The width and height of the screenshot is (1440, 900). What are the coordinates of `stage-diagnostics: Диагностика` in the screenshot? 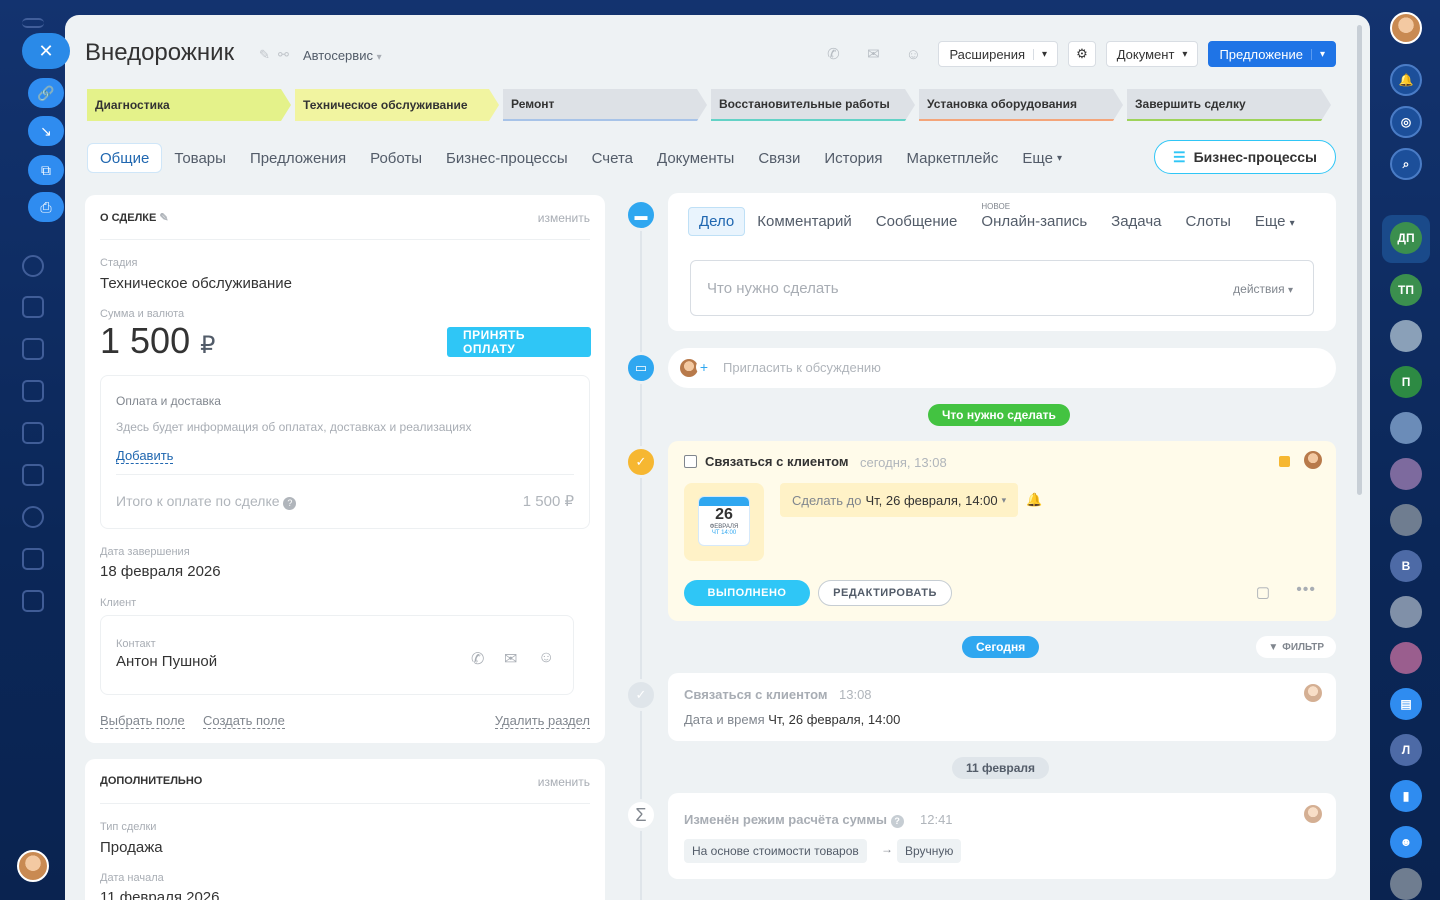 It's located at (189, 105).